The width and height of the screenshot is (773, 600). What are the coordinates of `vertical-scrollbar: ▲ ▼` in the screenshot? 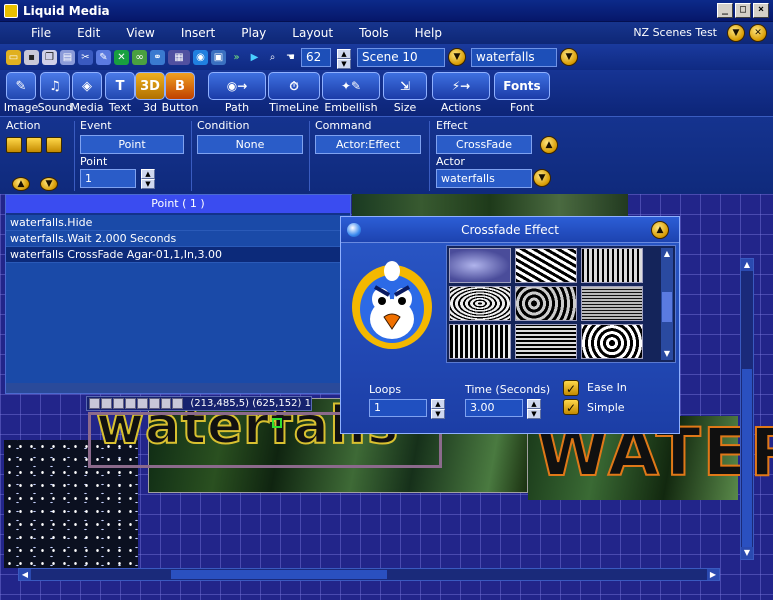 It's located at (747, 409).